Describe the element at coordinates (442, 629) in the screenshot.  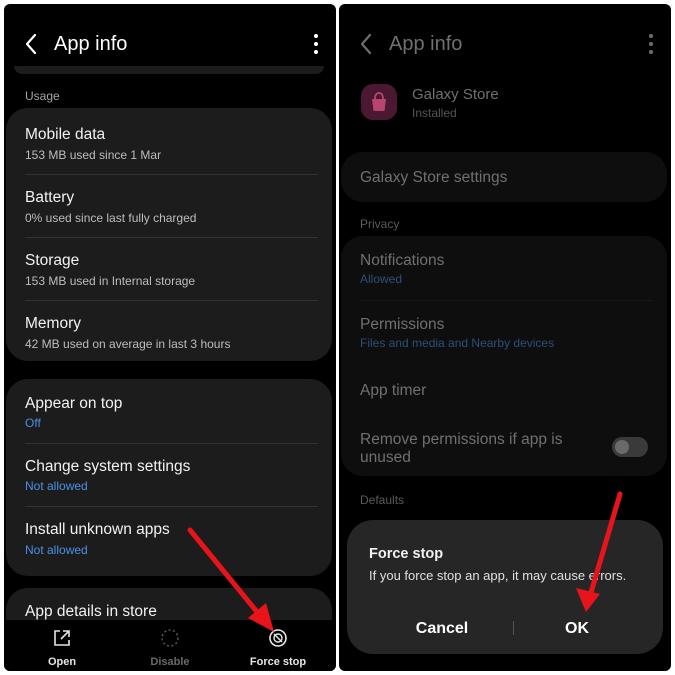
I see `cancel-button: Cancel` at that location.